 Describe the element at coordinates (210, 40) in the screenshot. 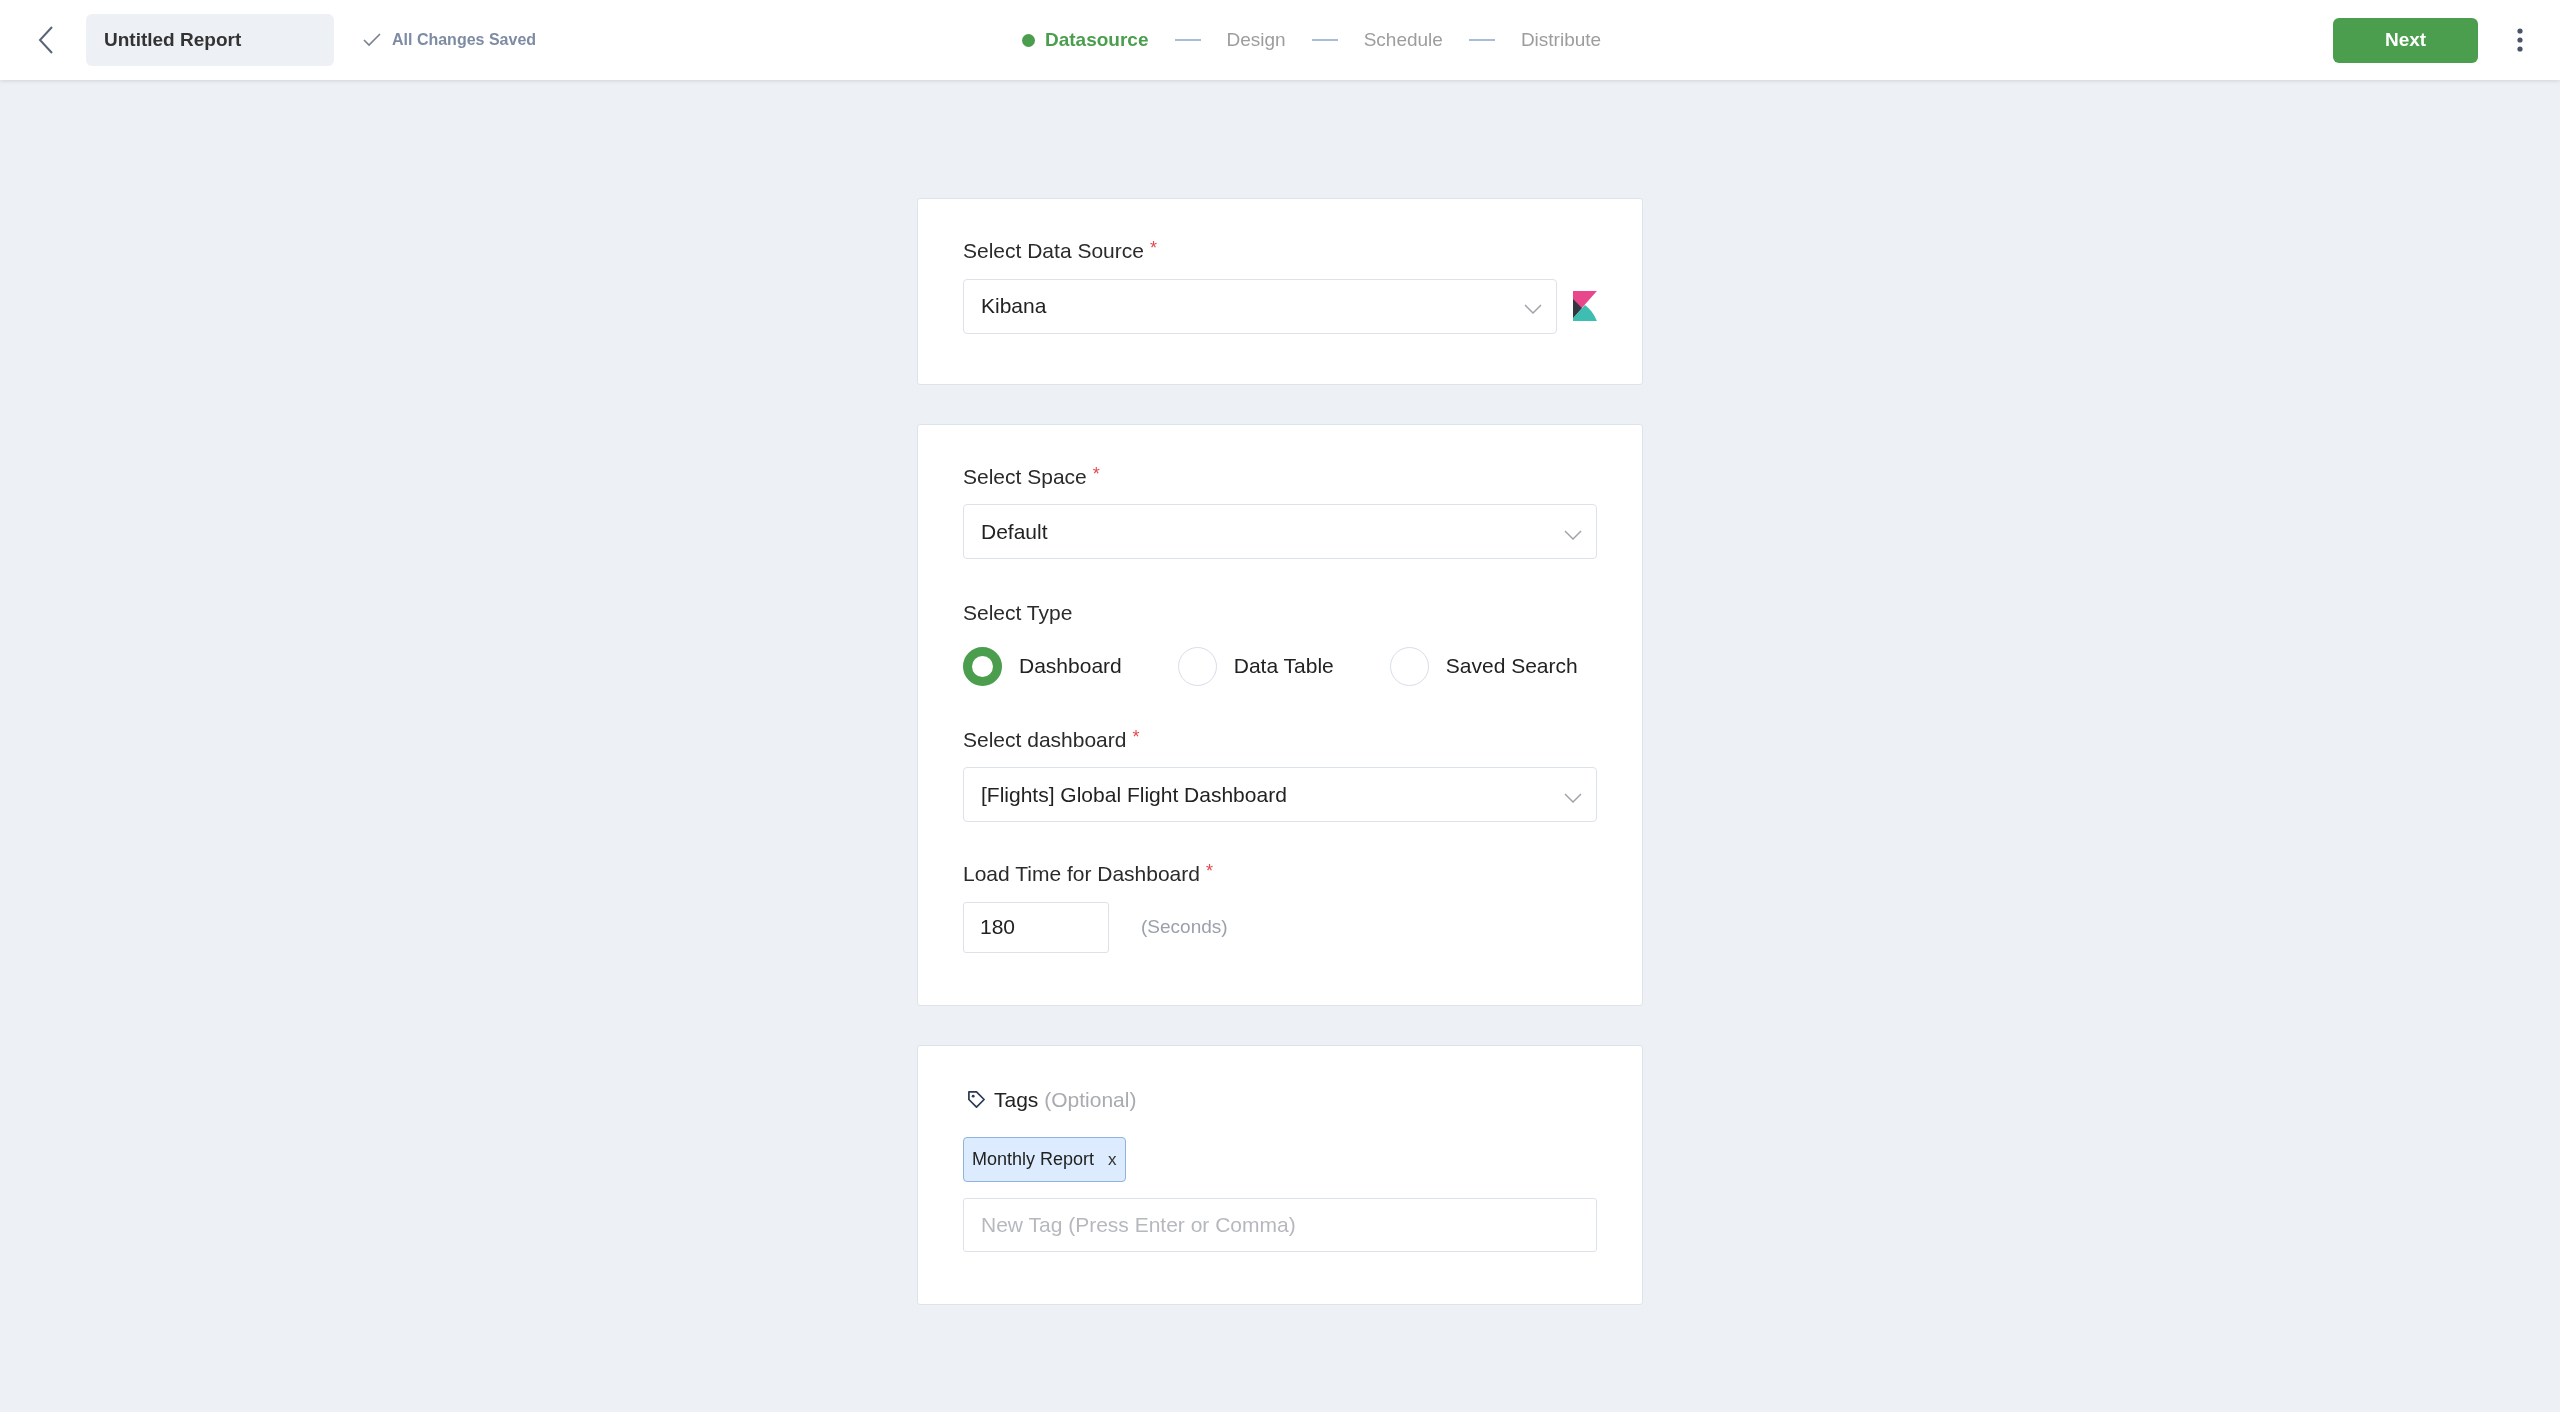

I see `report-title-field: Untitled Report` at that location.